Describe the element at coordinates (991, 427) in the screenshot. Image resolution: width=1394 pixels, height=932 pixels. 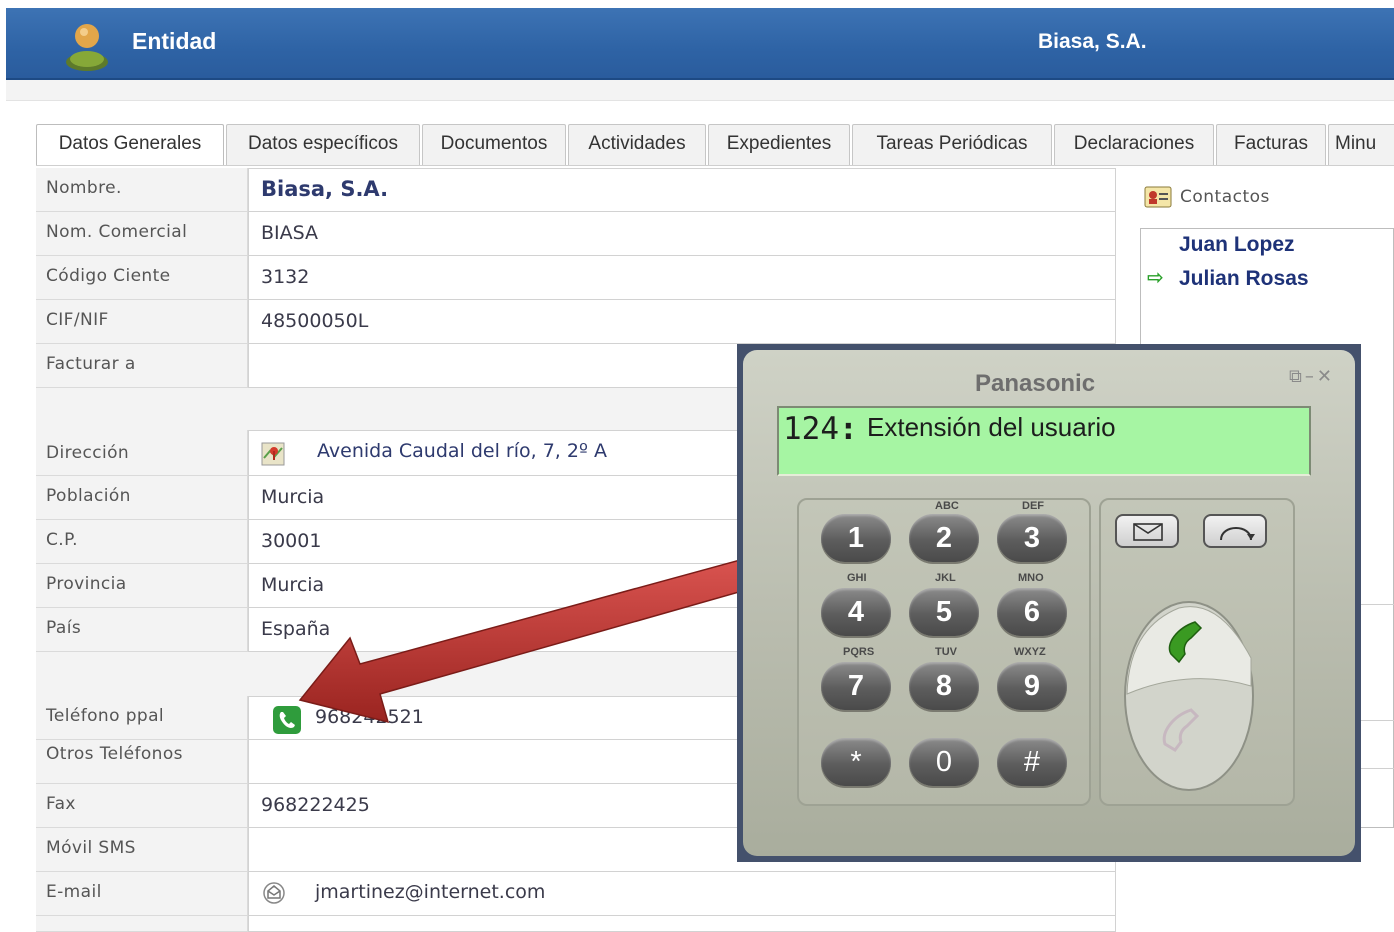
I see `display-text: Extensión del usuario` at that location.